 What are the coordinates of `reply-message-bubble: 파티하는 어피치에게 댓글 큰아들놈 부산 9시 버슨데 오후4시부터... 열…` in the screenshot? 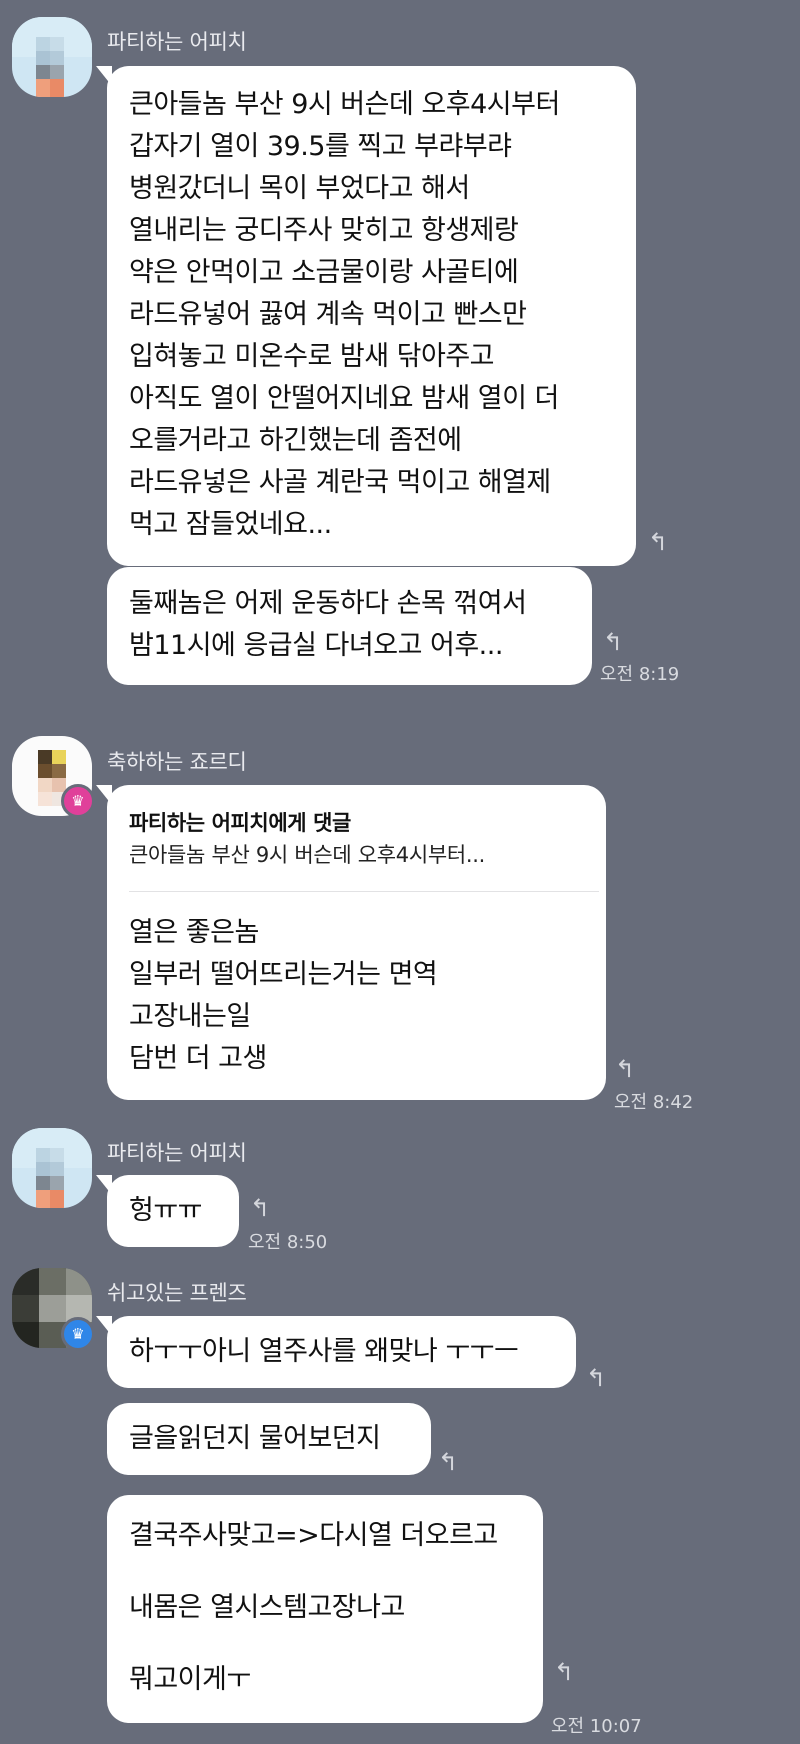 It's located at (351, 942).